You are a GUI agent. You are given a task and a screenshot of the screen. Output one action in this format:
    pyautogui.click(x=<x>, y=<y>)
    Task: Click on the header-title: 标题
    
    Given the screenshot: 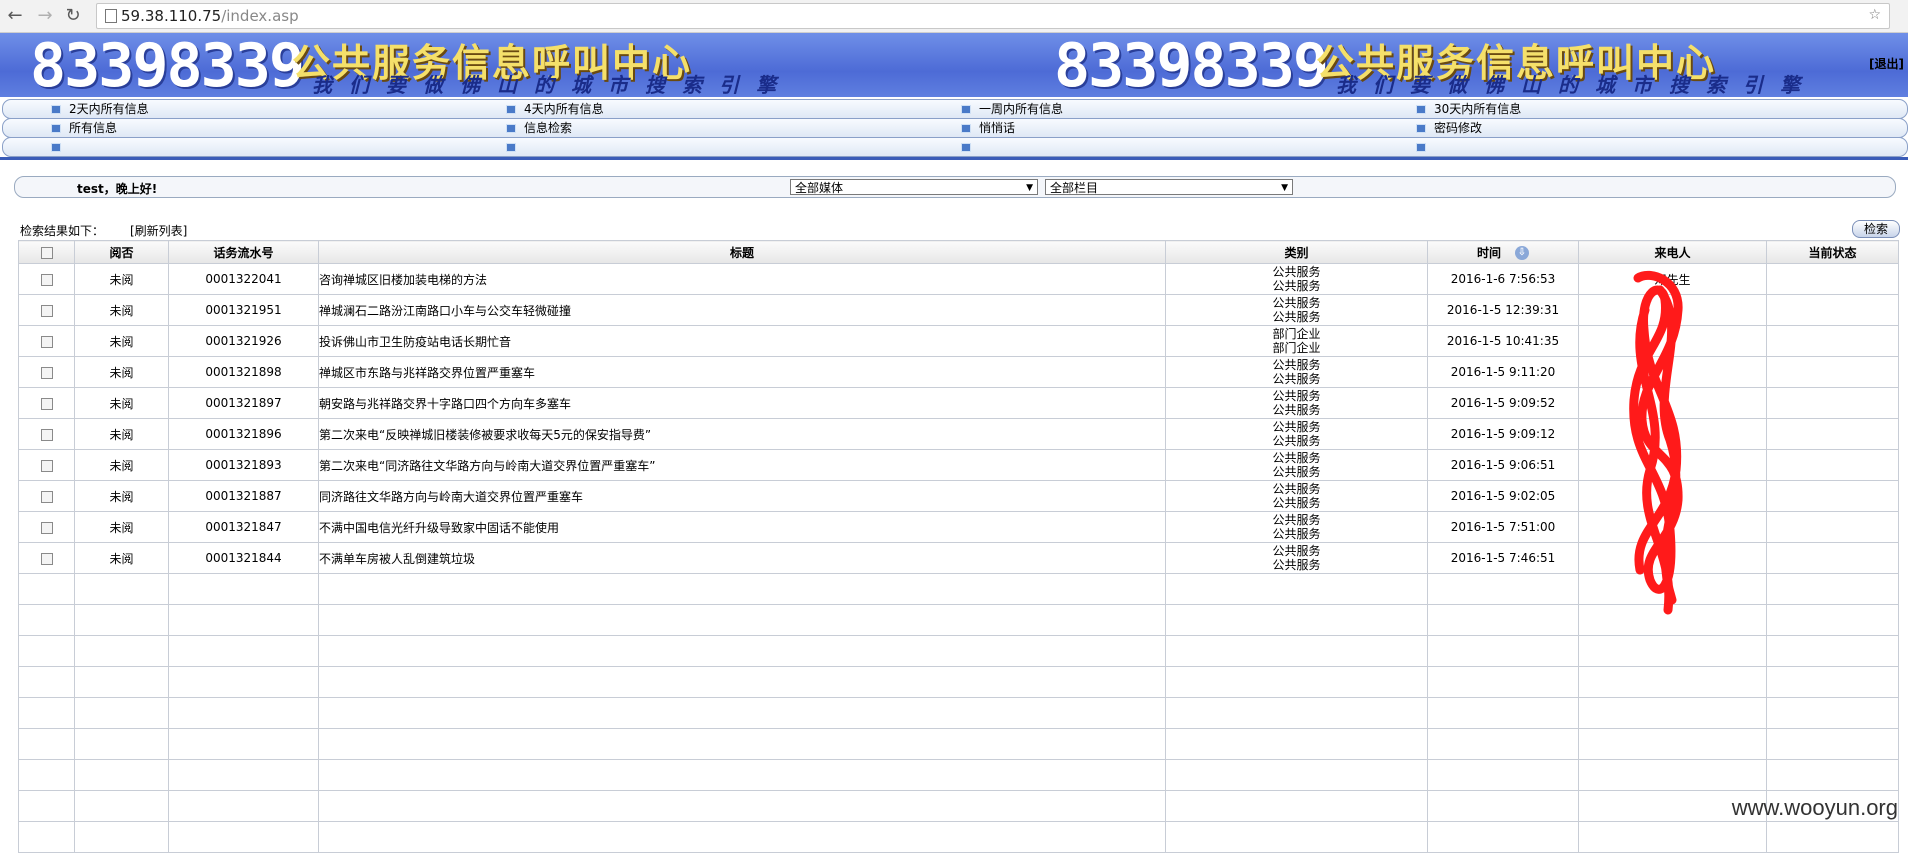 What is the action you would take?
    pyautogui.click(x=742, y=252)
    